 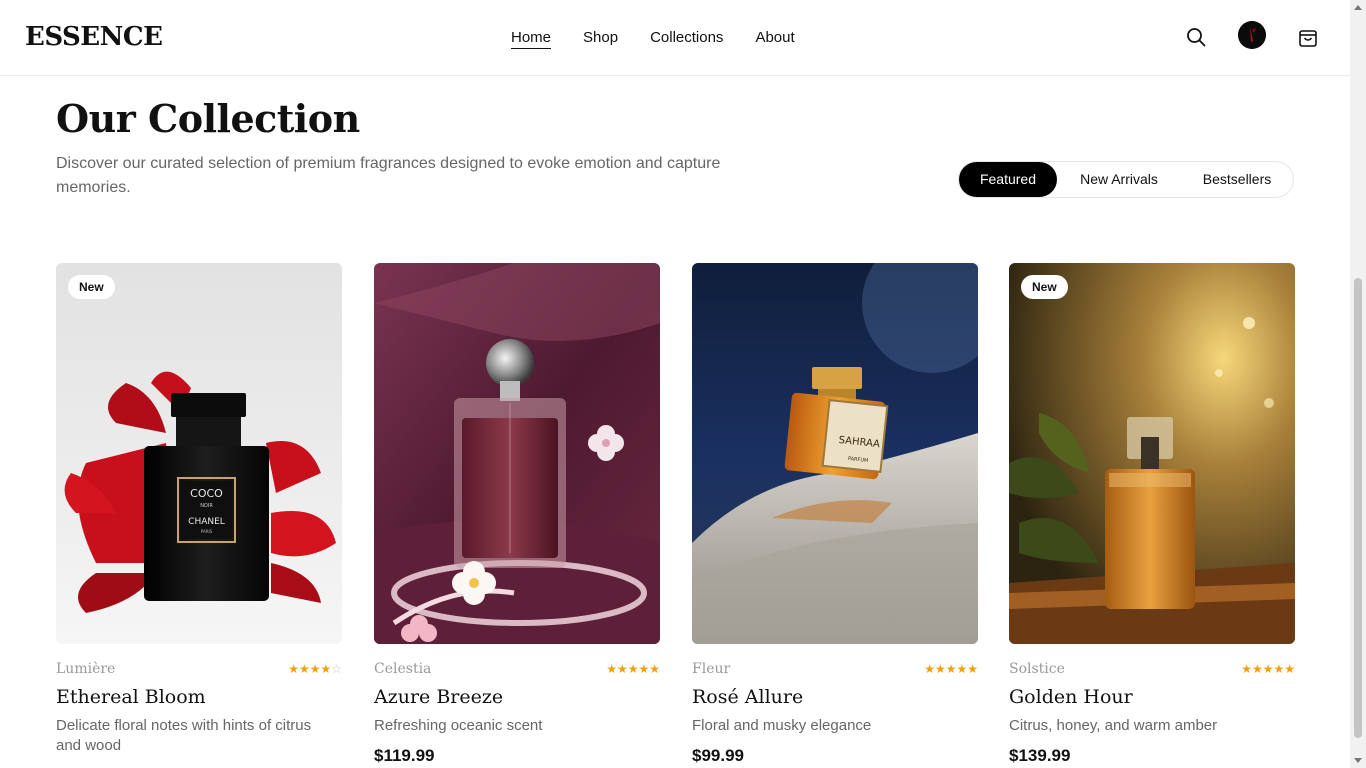 I want to click on scroll-up-arrow-icon, so click(x=1358, y=7).